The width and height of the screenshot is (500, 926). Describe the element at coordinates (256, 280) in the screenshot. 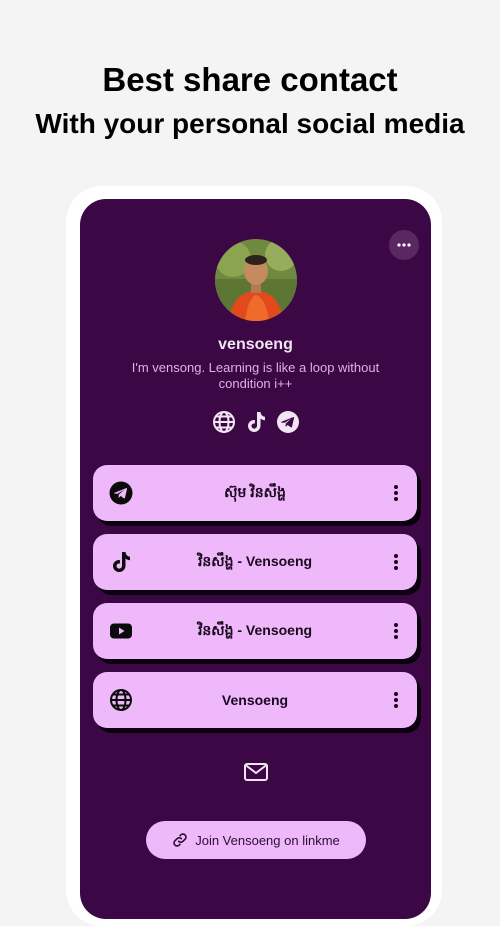

I see `avatar` at that location.